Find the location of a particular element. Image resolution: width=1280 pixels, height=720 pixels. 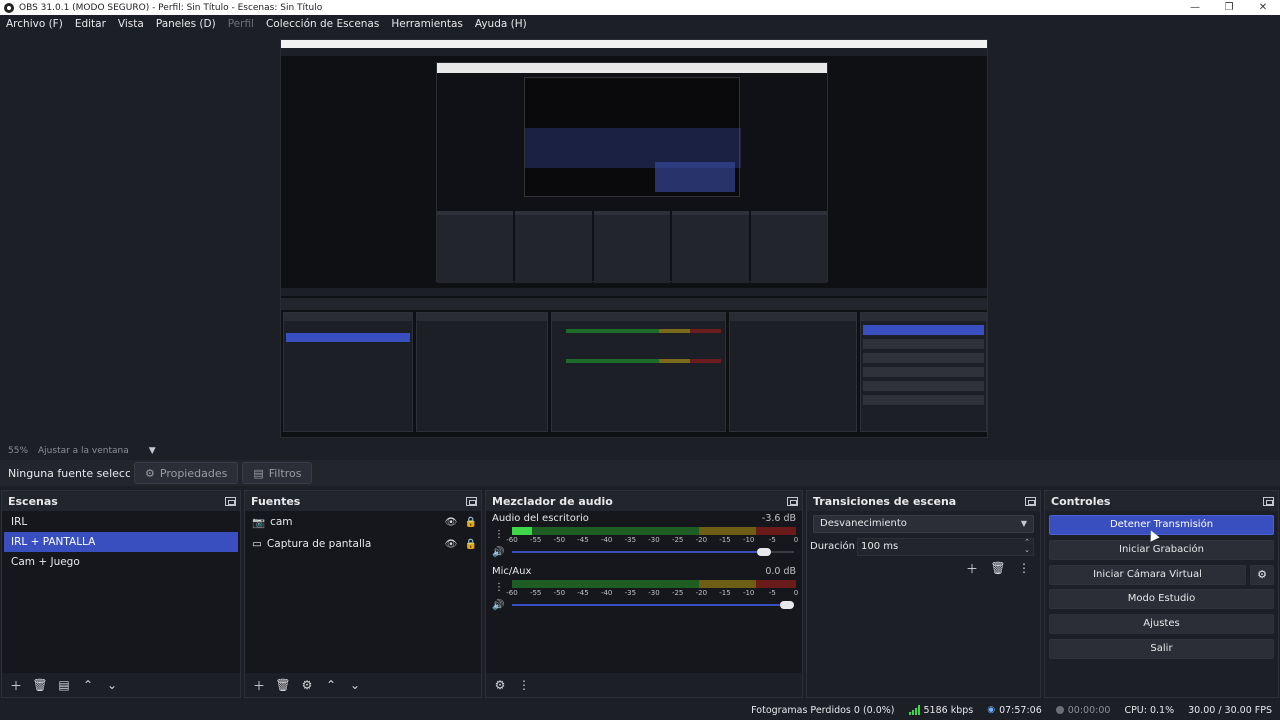

add-scene-icon: ＋ is located at coordinates (16, 685).